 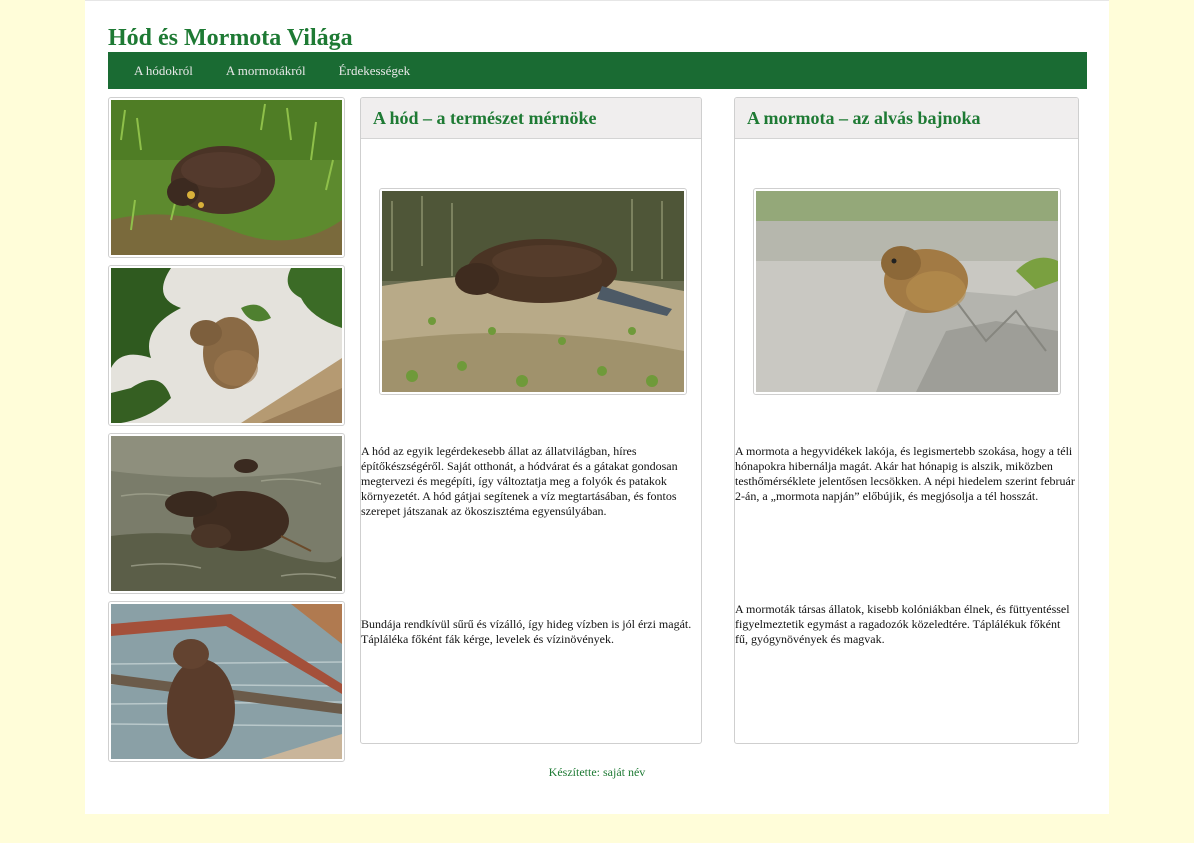 I want to click on gallery-photo-beaver-grass, so click(x=226, y=177).